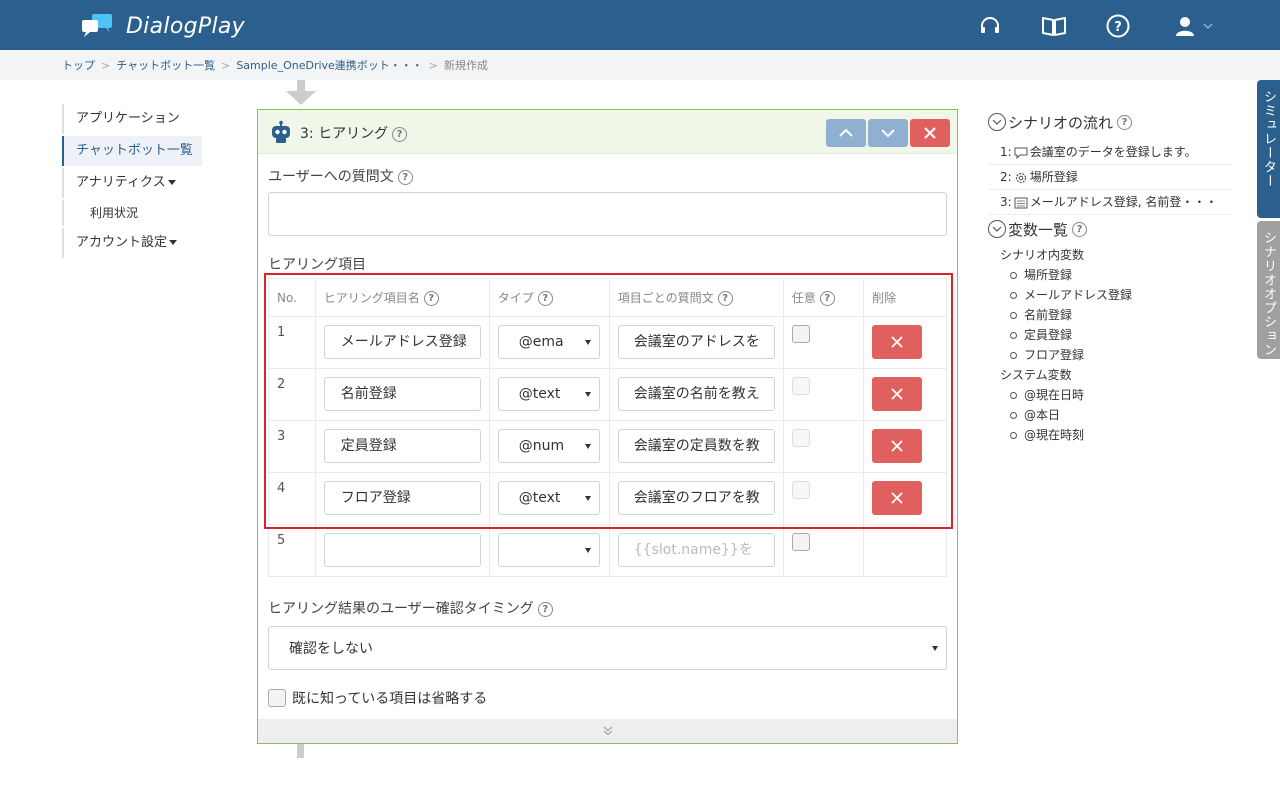 The image size is (1280, 800). What do you see at coordinates (132, 151) in the screenshot?
I see `nav-chatbot-list: チャットボット一覧` at bounding box center [132, 151].